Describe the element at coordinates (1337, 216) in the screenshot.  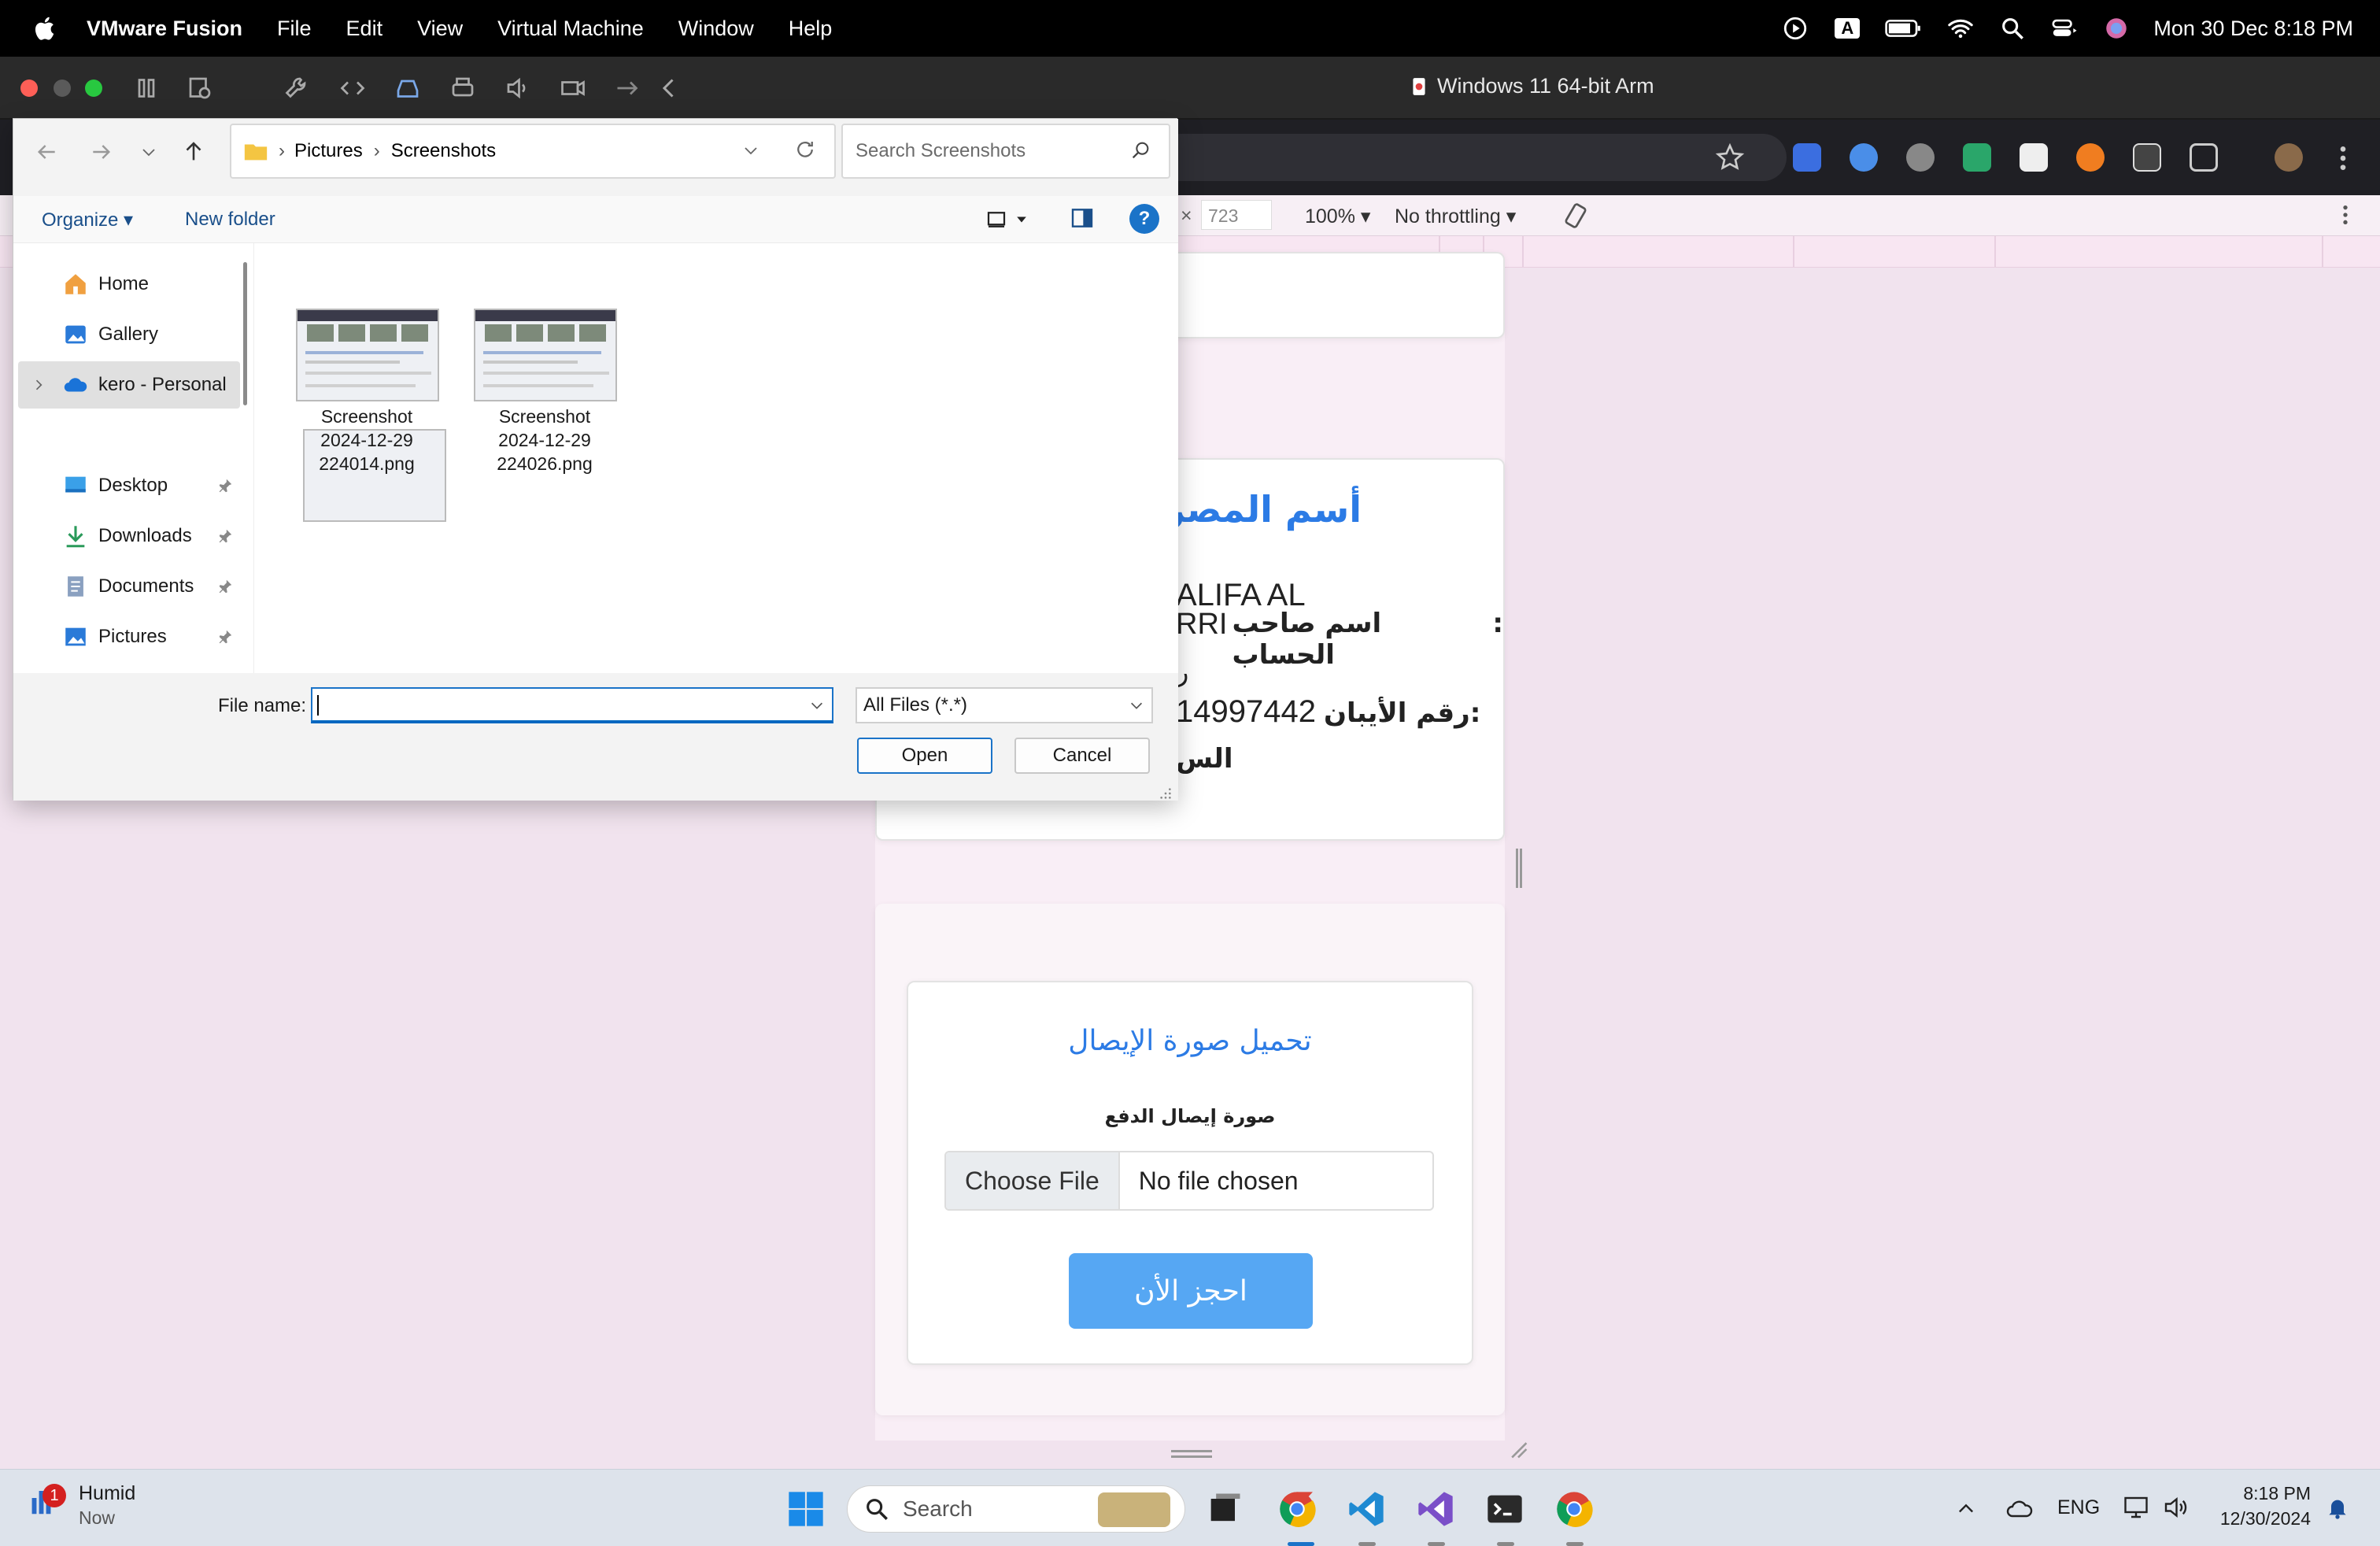
I see `zoom-select: 100% ▾` at that location.